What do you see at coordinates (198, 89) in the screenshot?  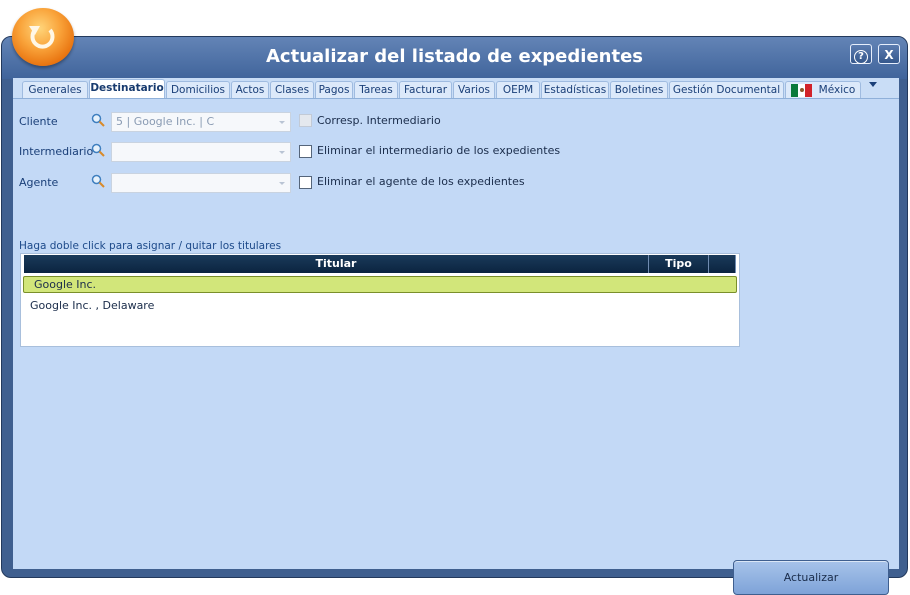 I see `tab-domicilios: Domicilios` at bounding box center [198, 89].